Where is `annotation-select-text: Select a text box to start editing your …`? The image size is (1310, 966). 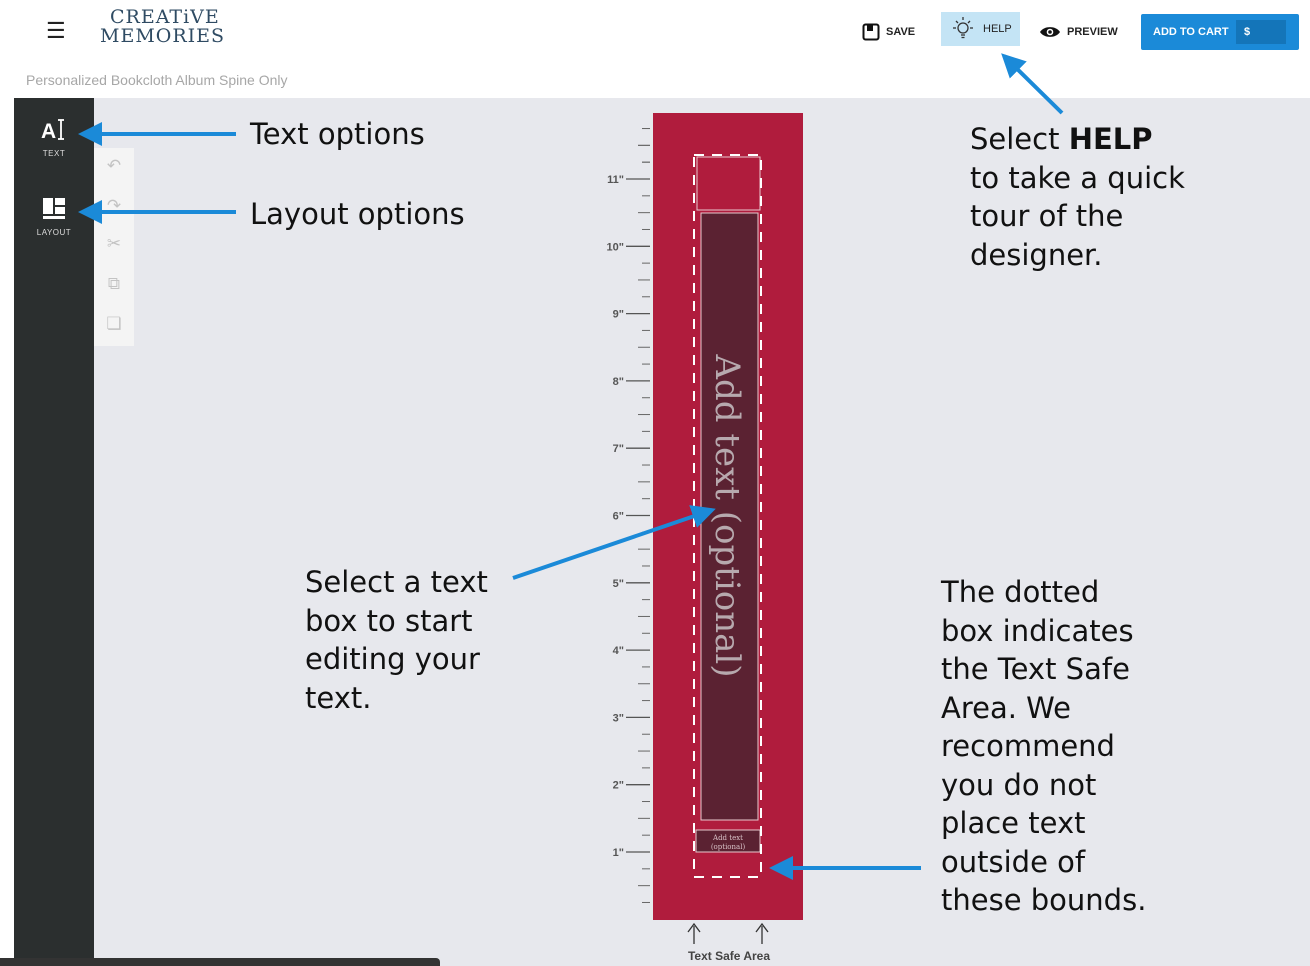 annotation-select-text: Select a text box to start editing your … is located at coordinates (396, 640).